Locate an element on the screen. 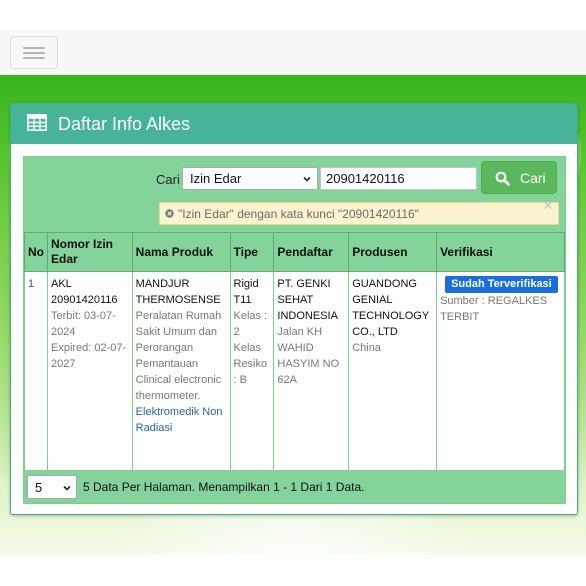 Image resolution: width=586 pixels, height=586 pixels. column-header-tipe: Tipe is located at coordinates (252, 252).